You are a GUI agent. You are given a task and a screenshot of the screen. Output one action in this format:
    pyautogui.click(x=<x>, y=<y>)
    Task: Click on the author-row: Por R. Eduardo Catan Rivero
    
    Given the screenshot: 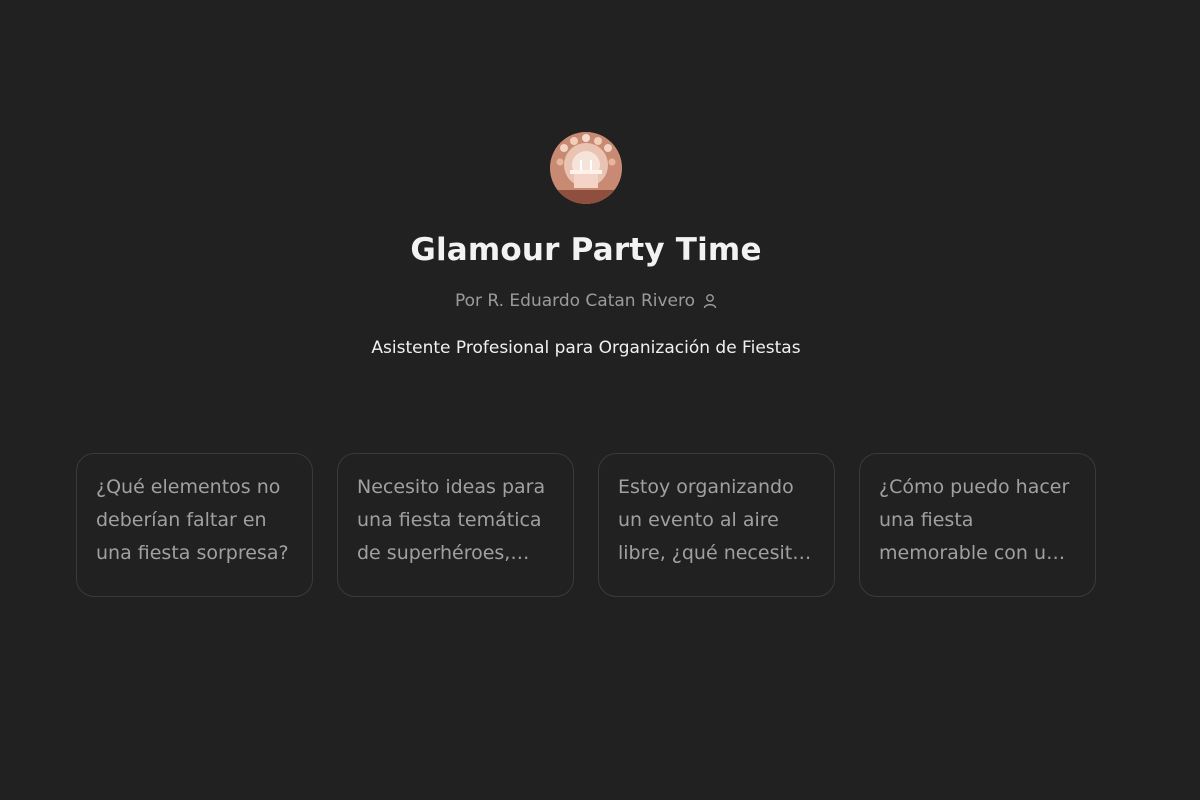 What is the action you would take?
    pyautogui.click(x=586, y=301)
    